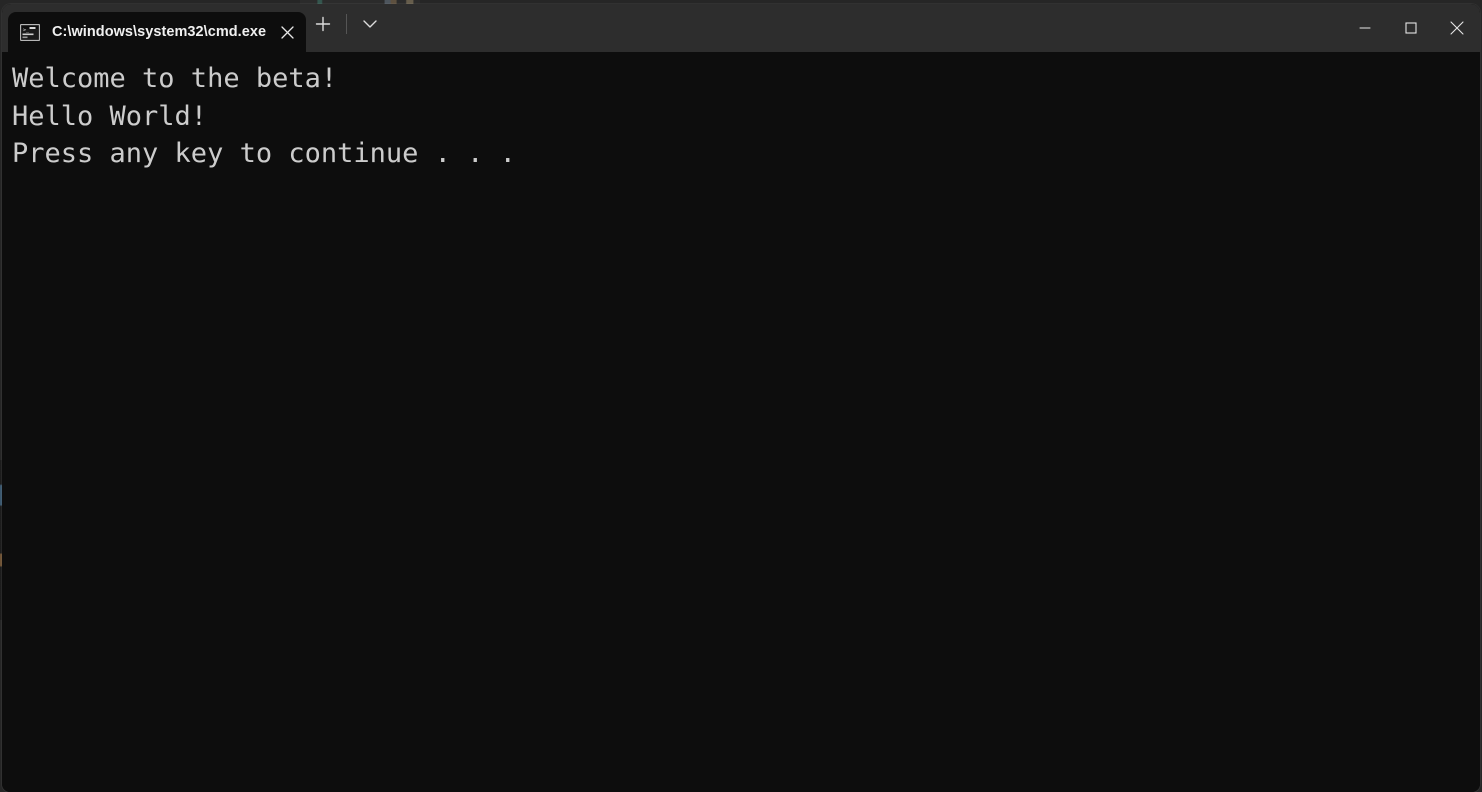 Image resolution: width=1482 pixels, height=792 pixels. I want to click on chevron-down-icon, so click(370, 23).